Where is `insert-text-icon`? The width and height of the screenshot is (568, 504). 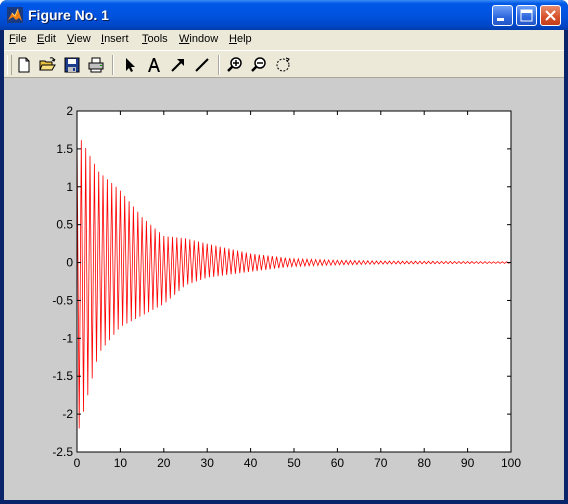
insert-text-icon is located at coordinates (154, 65).